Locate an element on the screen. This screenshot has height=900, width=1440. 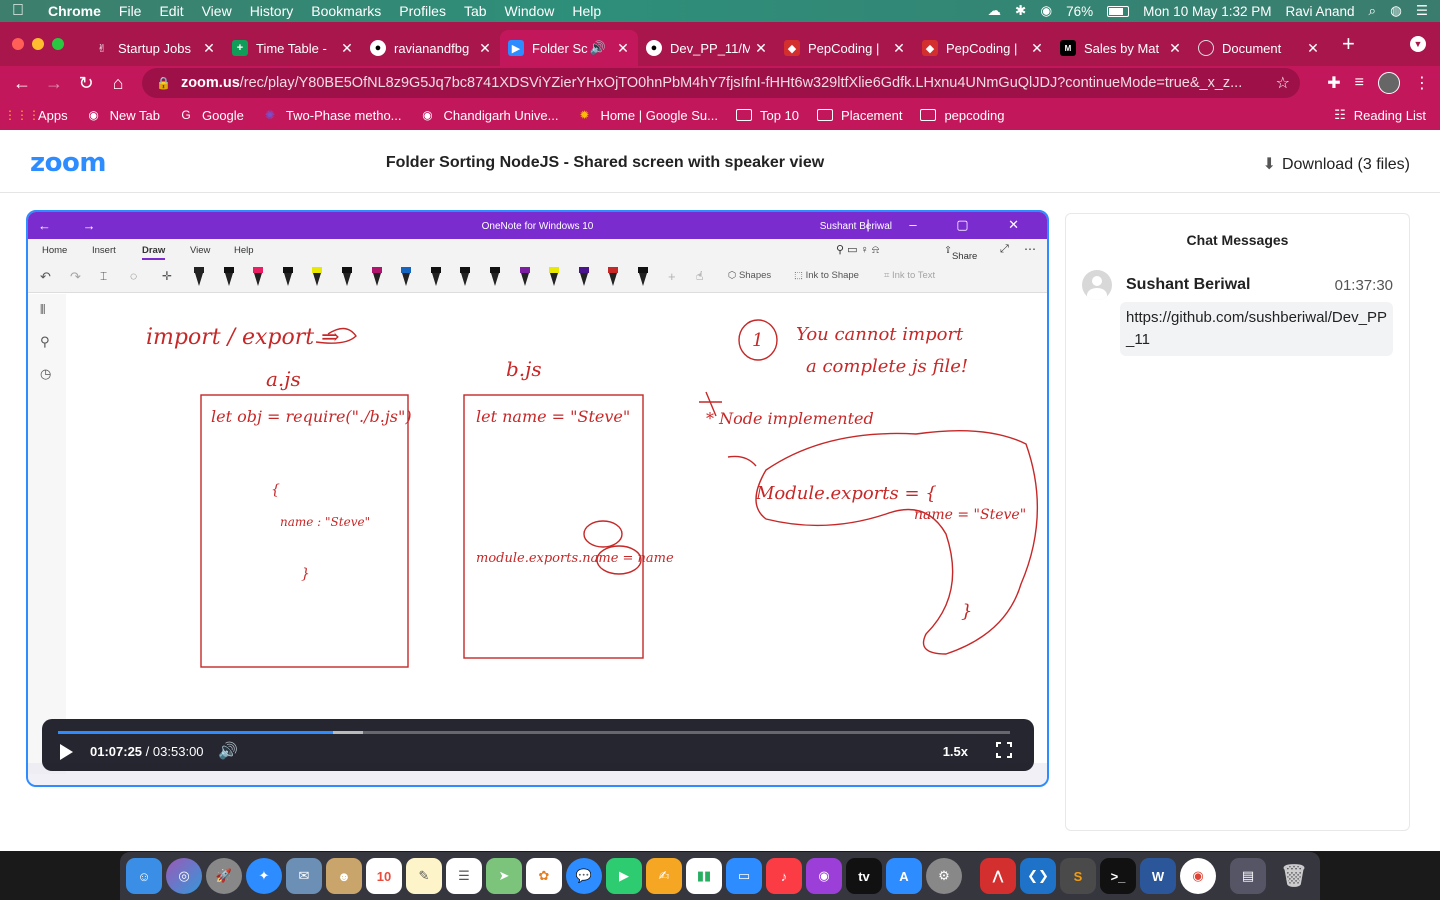
browser-menu-icon: ⋮ is located at coordinates (1422, 83).